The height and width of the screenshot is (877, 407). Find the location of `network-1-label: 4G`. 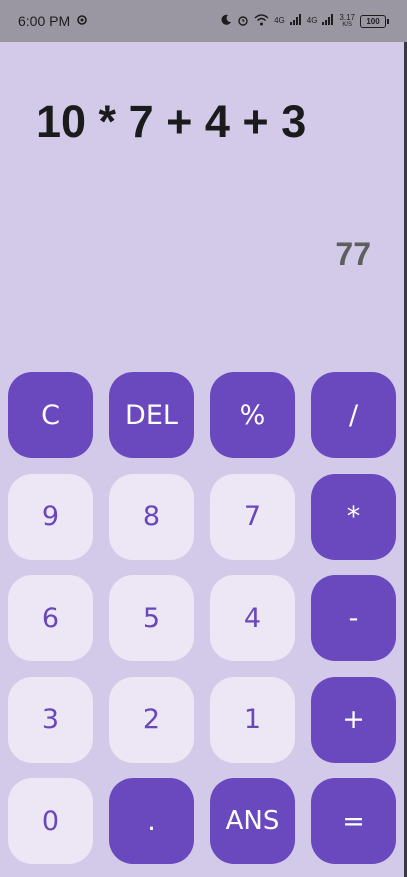

network-1-label: 4G is located at coordinates (279, 20).